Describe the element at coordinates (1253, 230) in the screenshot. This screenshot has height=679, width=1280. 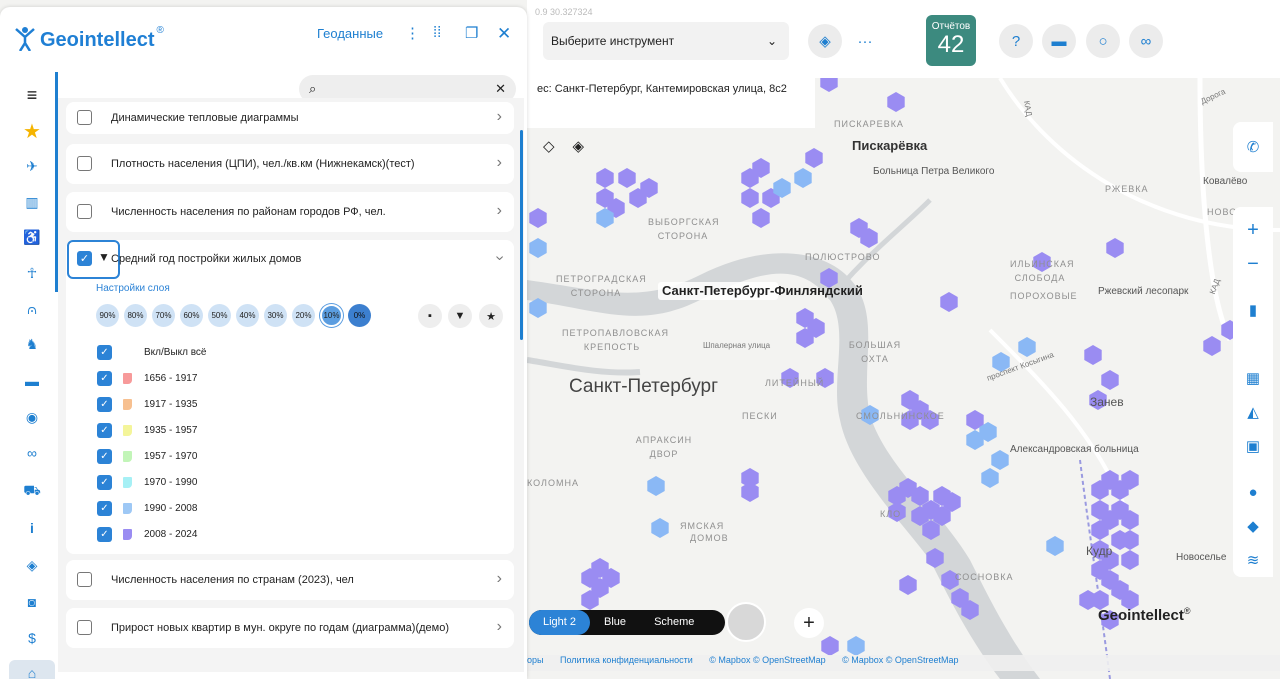
I see `zoom-in-icon: +` at that location.